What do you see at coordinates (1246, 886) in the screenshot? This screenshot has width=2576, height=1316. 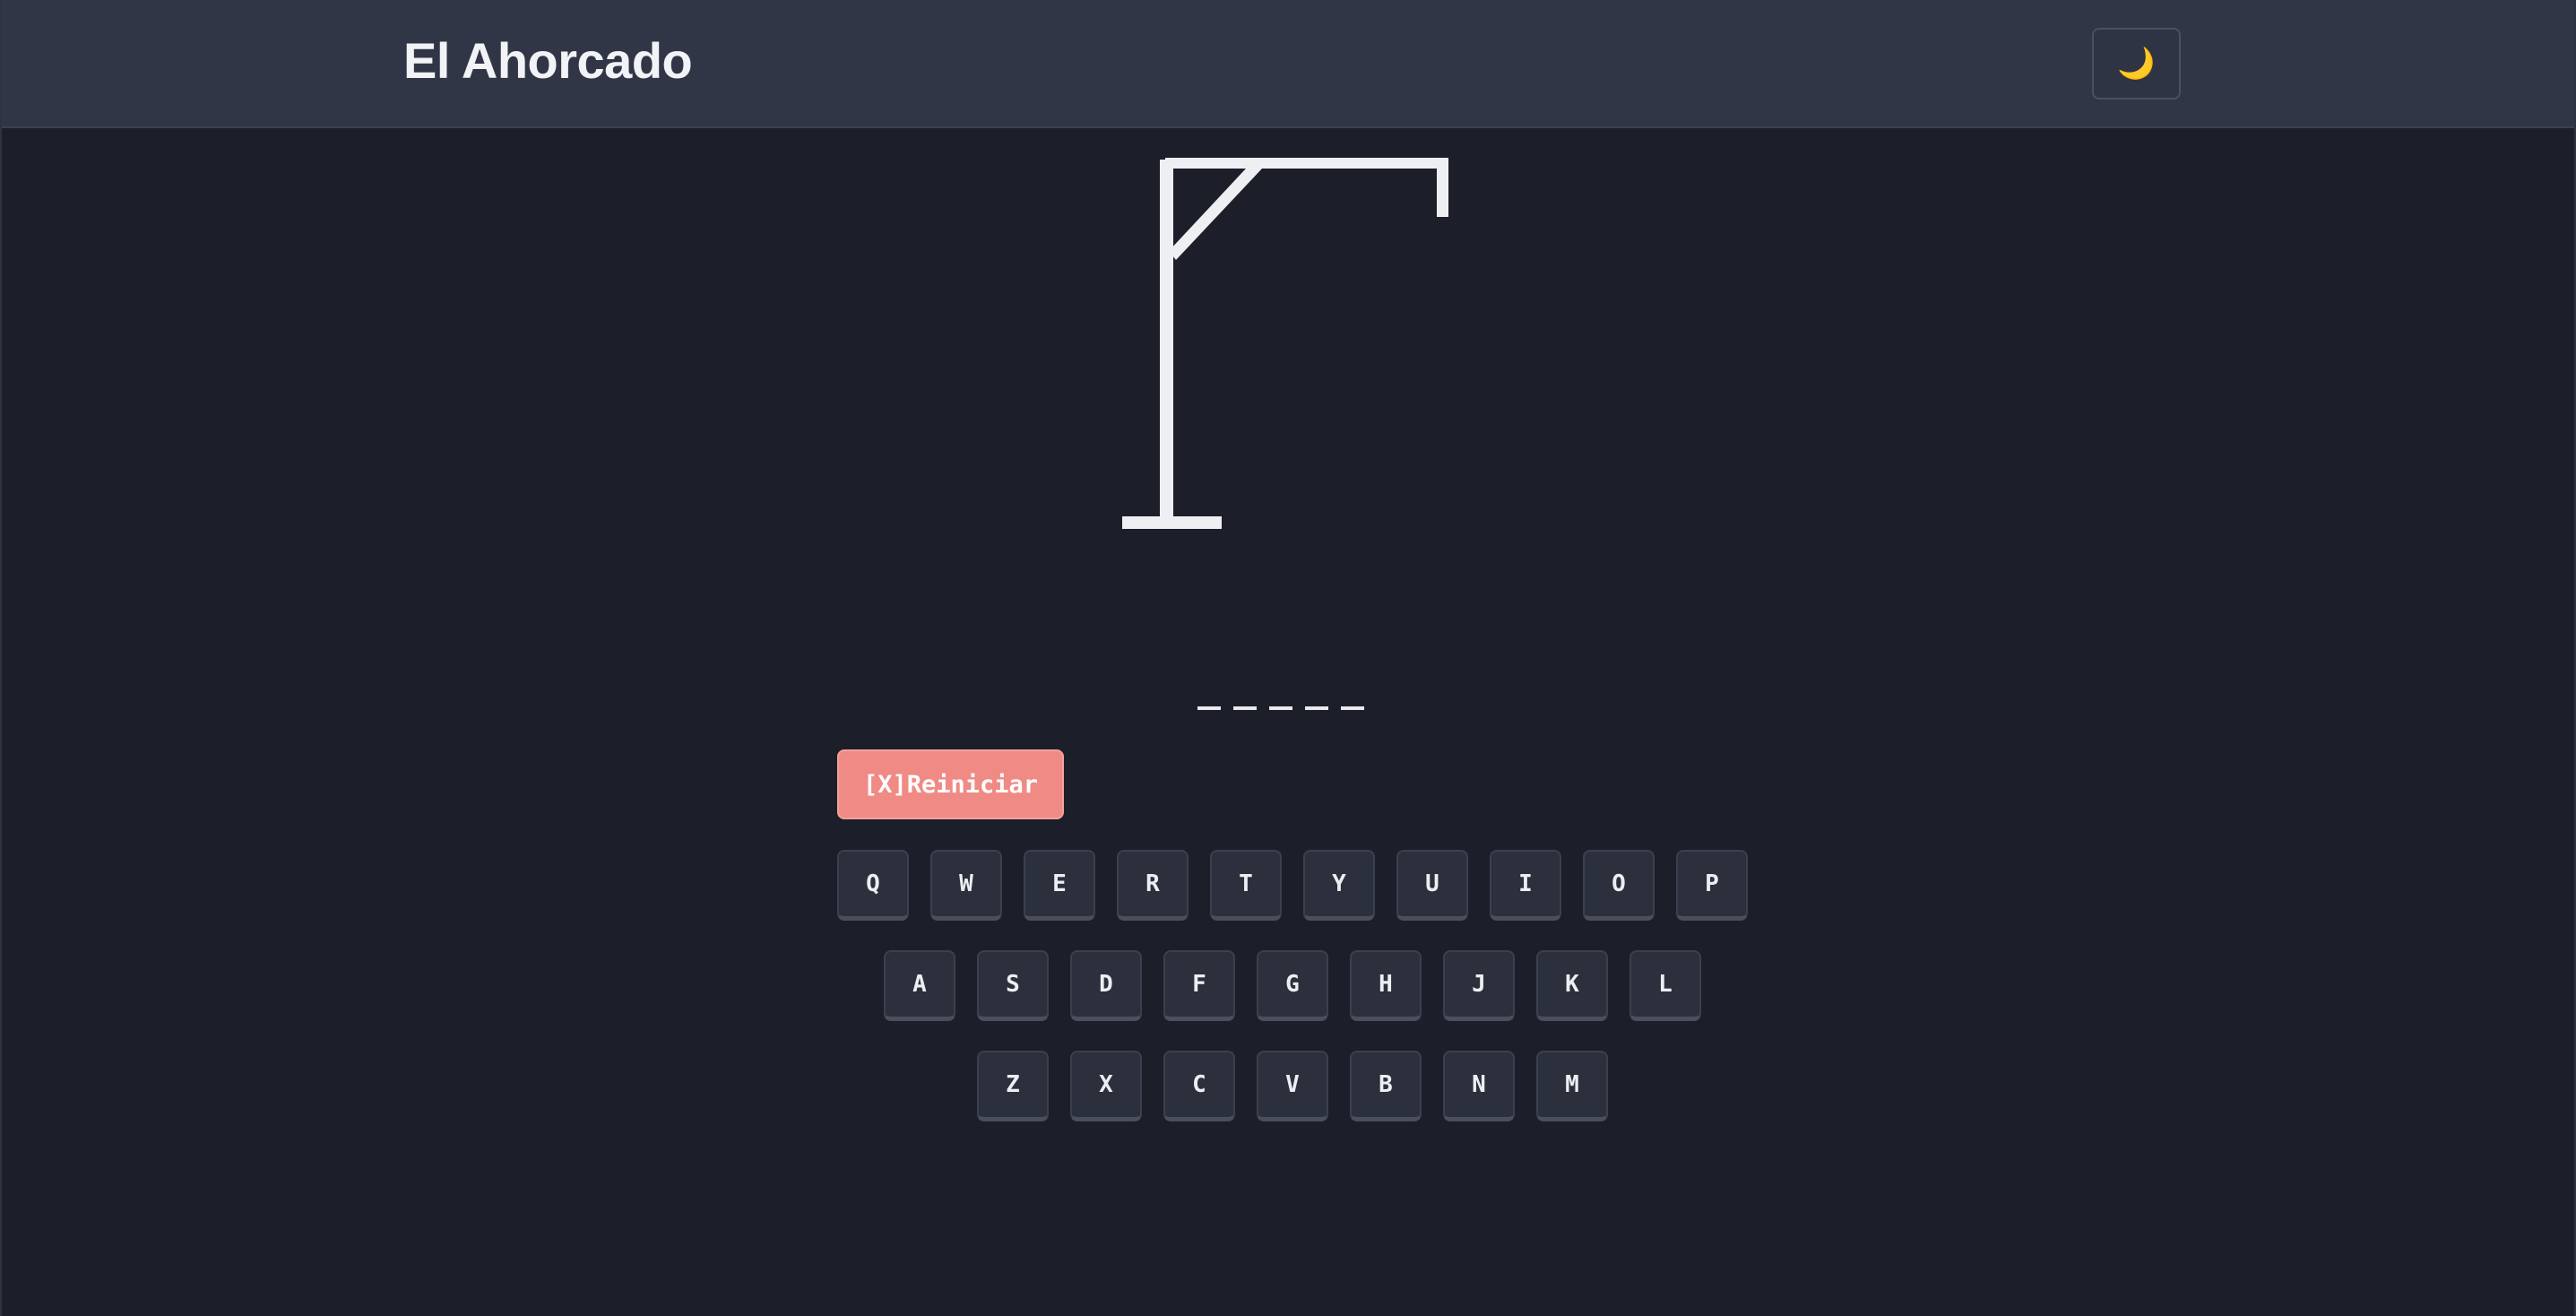 I see `key-t: T` at bounding box center [1246, 886].